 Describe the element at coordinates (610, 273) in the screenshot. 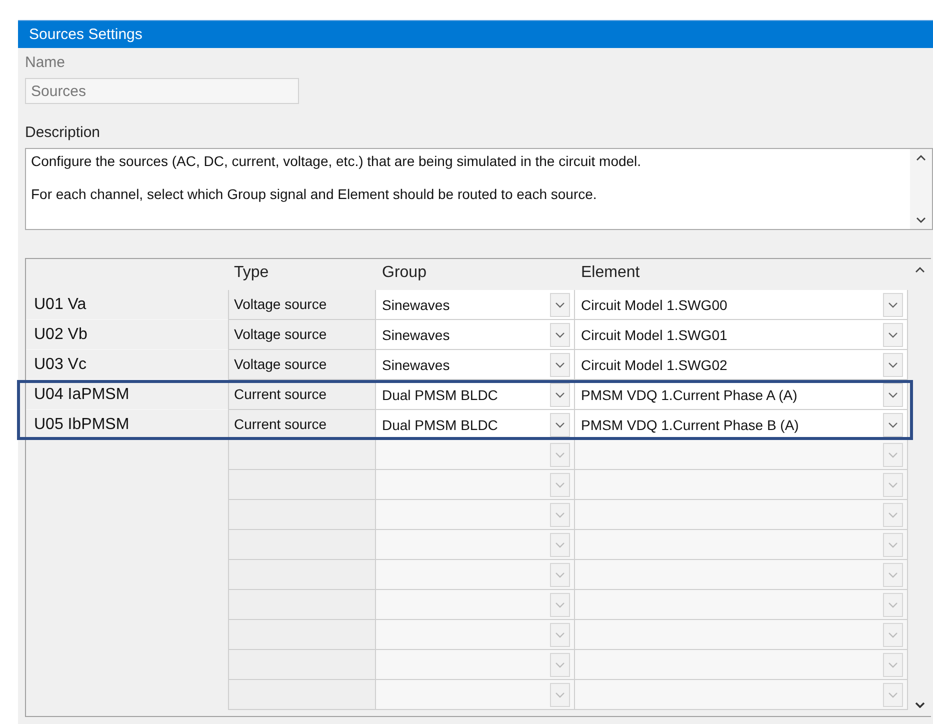

I see `column-header: Element` at that location.